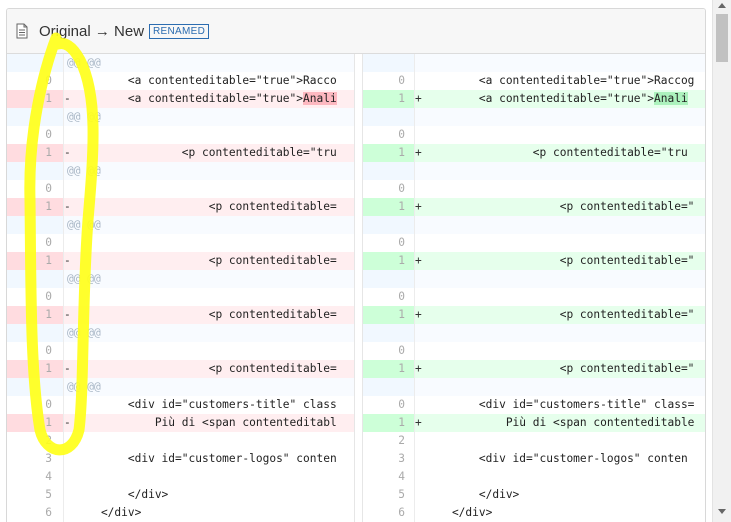  I want to click on file-icon, so click(22, 31).